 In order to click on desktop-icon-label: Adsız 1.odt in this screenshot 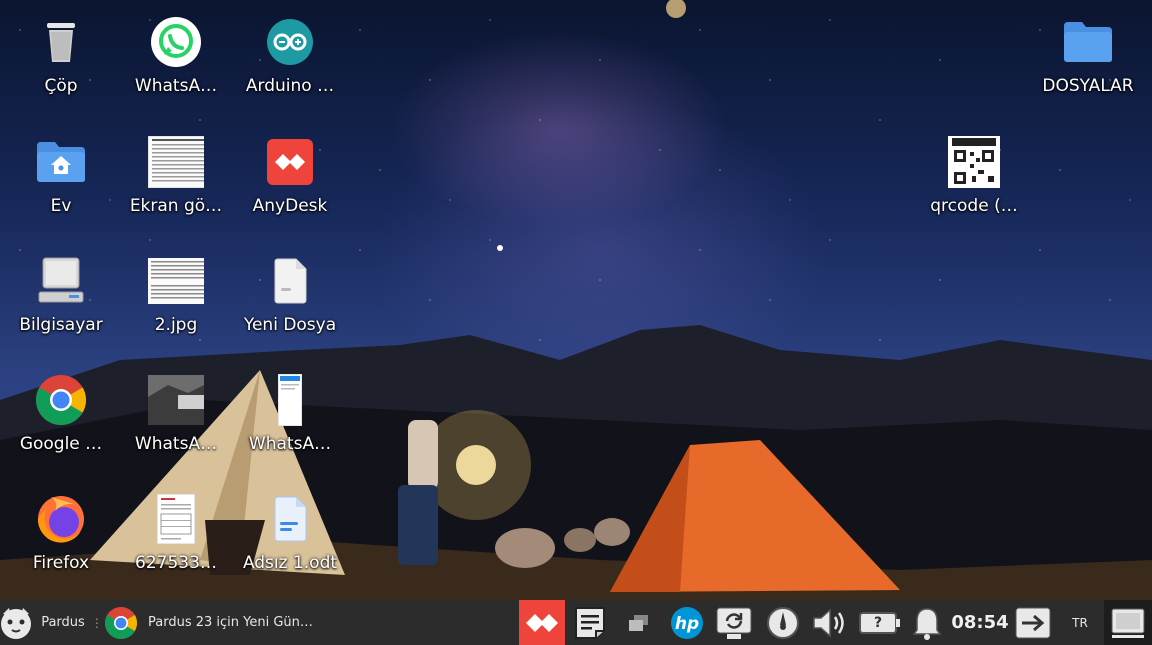, I will do `click(290, 563)`.